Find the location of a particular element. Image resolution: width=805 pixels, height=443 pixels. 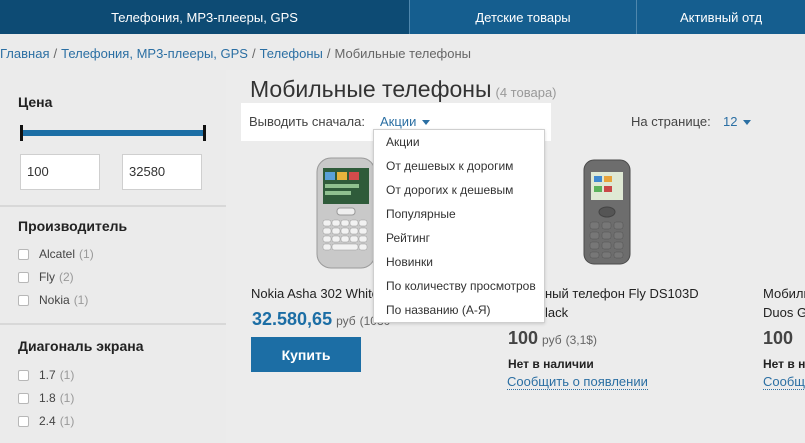

product-price-third: 100 is located at coordinates (778, 338).